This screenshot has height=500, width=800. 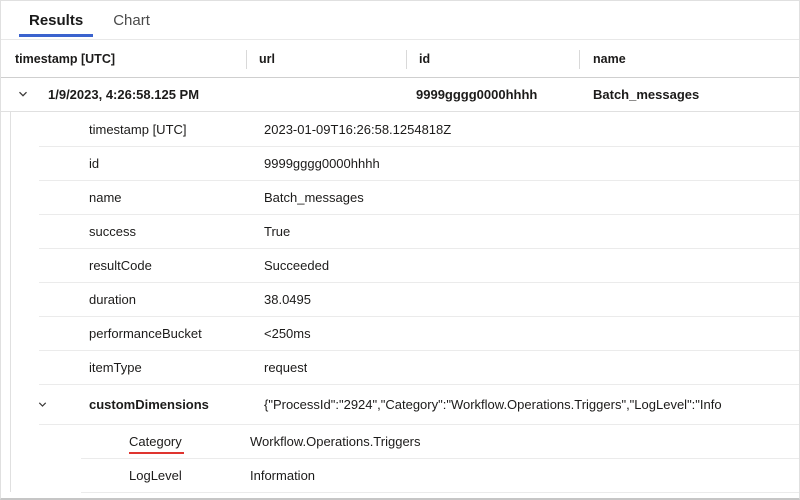 I want to click on column-header-url: url, so click(x=267, y=59).